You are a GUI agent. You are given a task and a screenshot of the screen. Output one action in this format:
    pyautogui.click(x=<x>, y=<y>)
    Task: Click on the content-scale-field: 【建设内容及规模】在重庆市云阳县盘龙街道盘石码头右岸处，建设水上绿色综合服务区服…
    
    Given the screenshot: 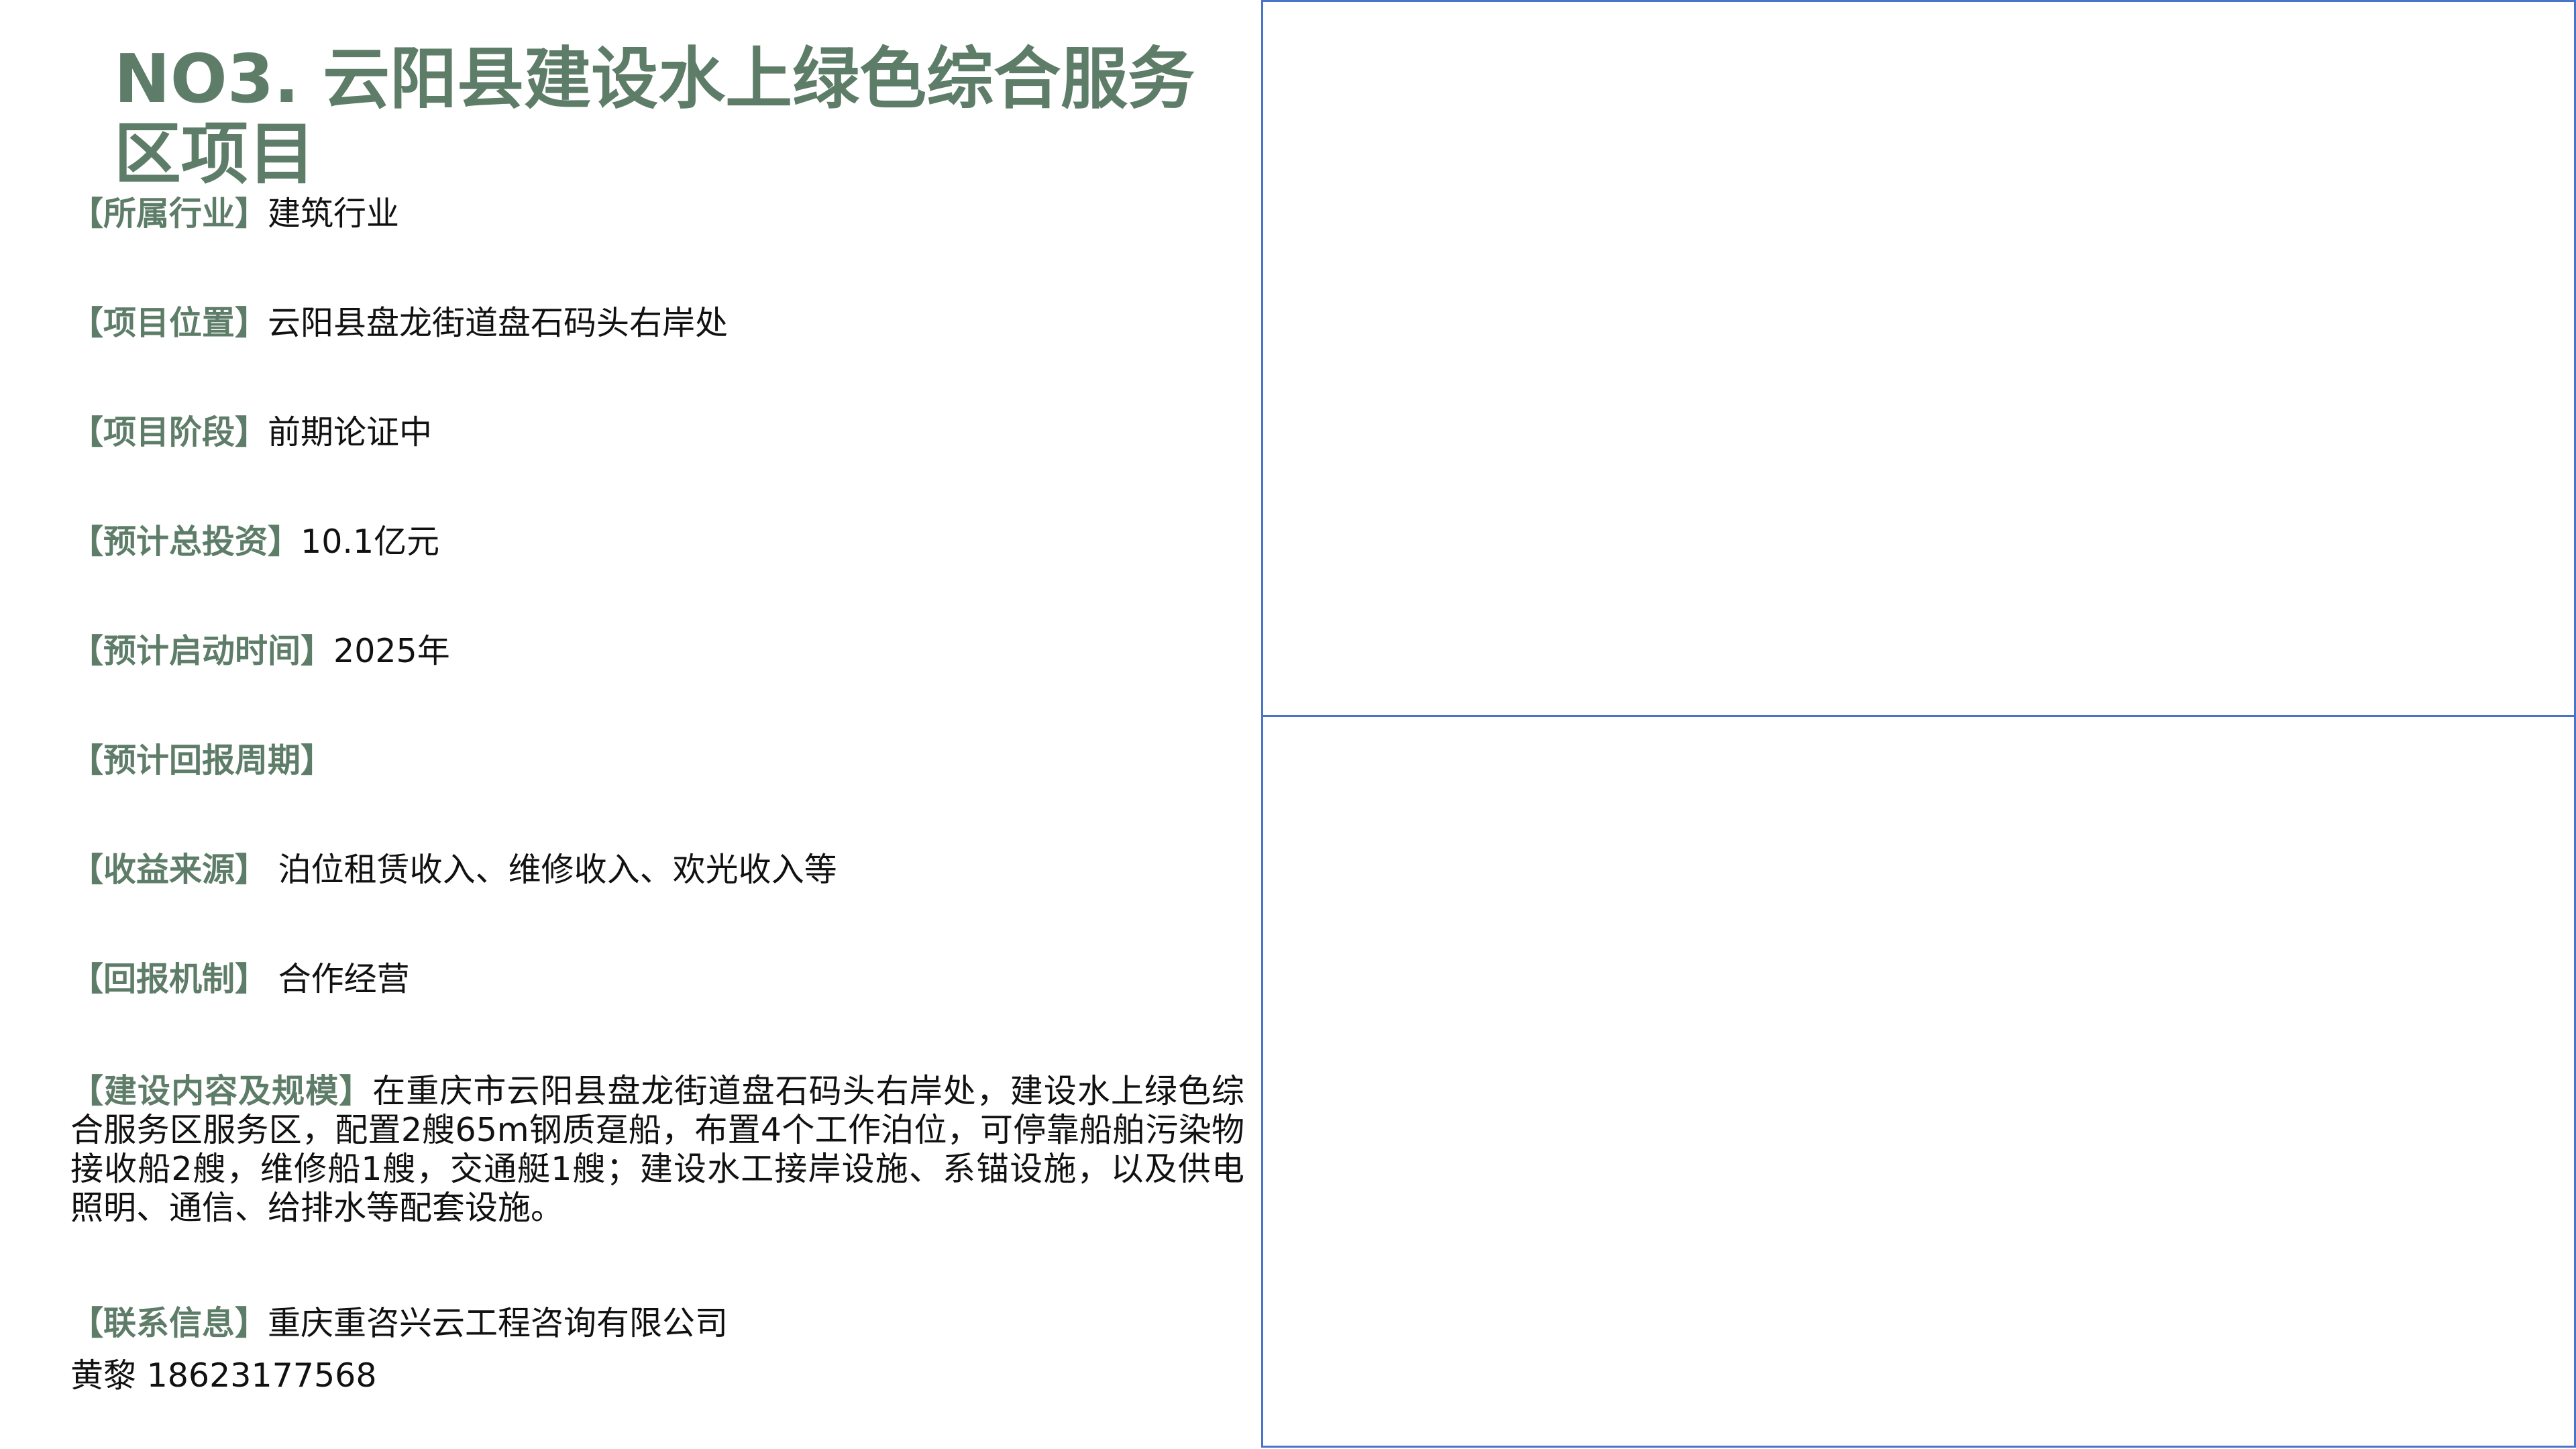 What is the action you would take?
    pyautogui.click(x=657, y=1150)
    